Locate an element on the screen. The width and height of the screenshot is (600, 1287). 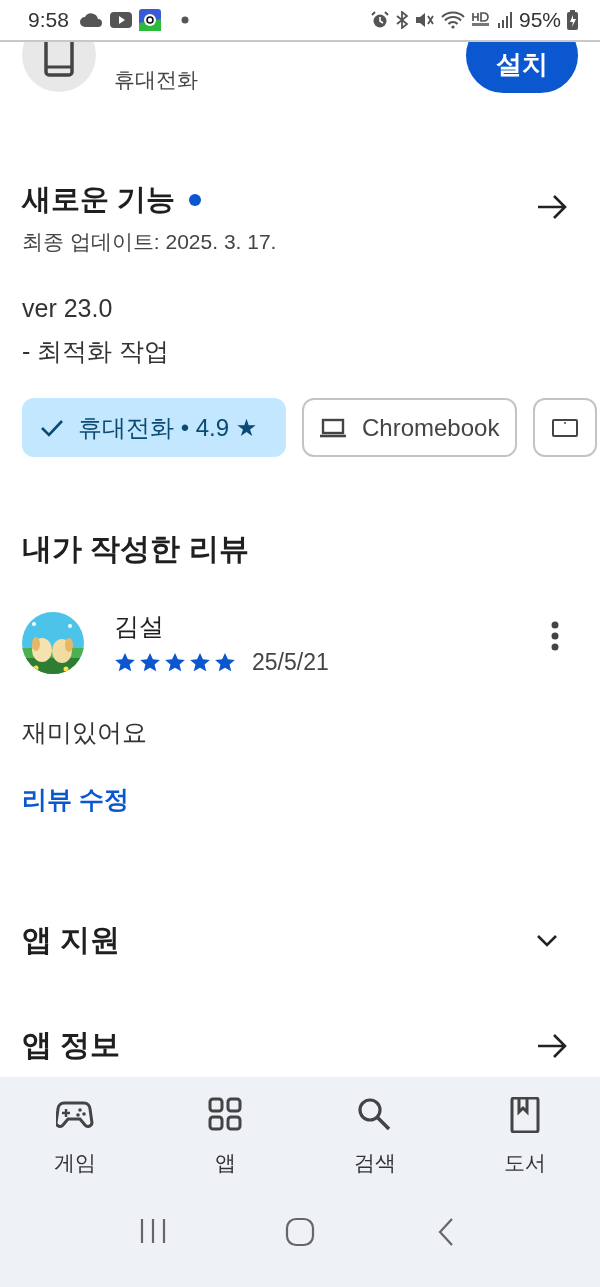
install-button: 설치 is located at coordinates (522, 67).